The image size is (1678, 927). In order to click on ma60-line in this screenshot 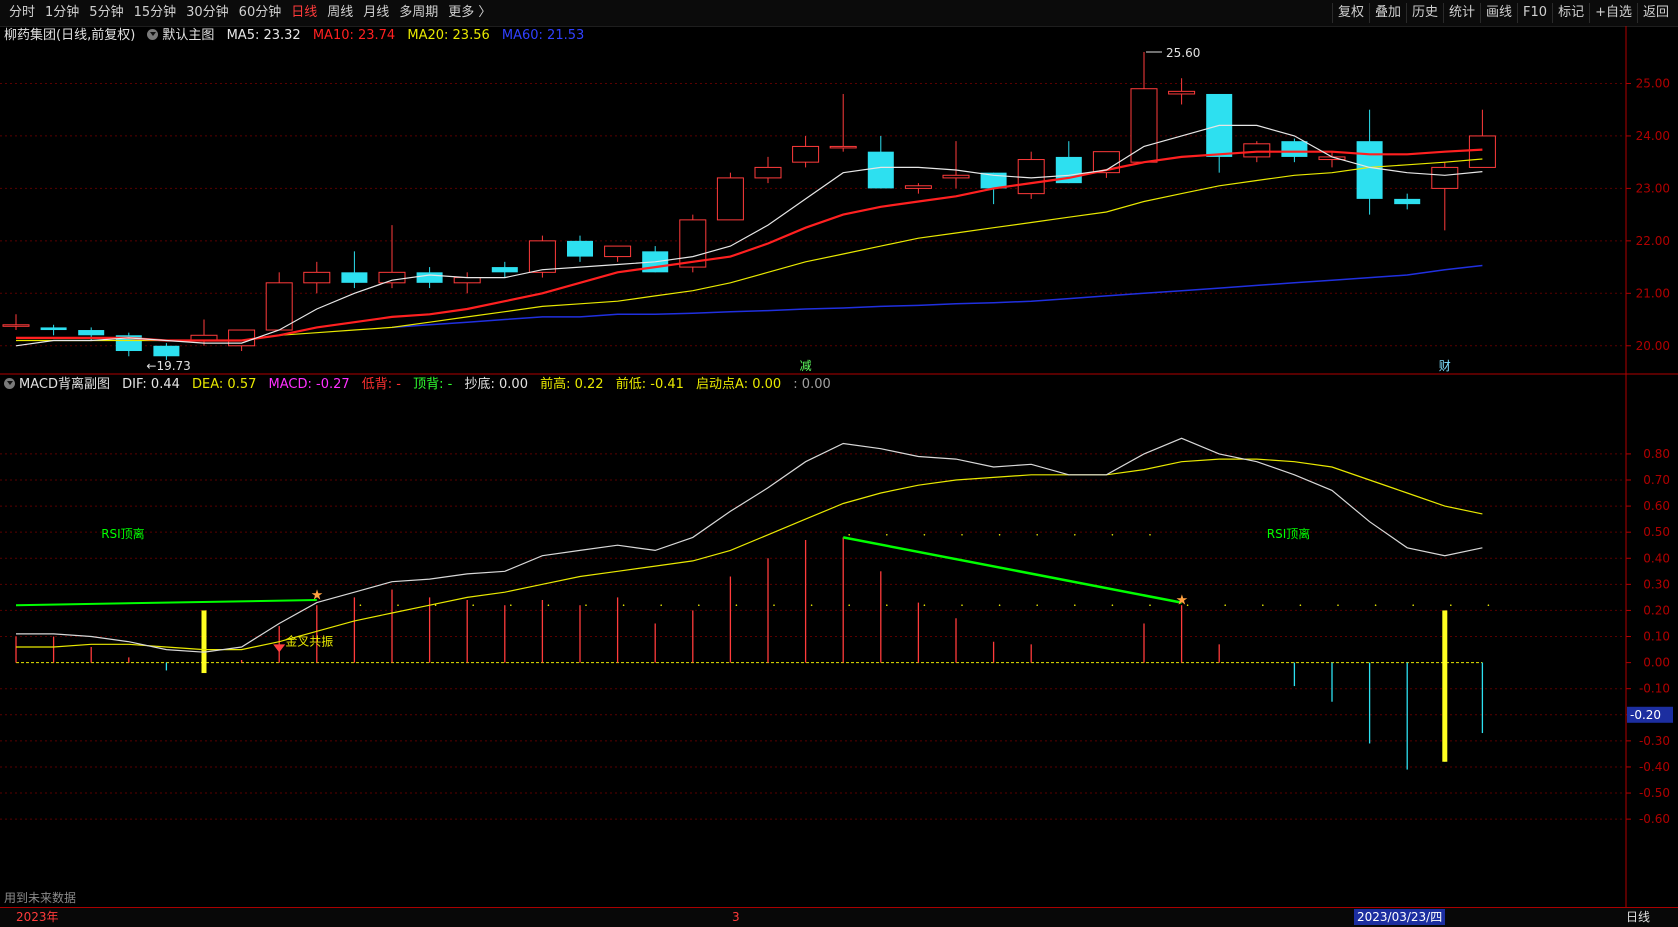, I will do `click(937, 296)`.